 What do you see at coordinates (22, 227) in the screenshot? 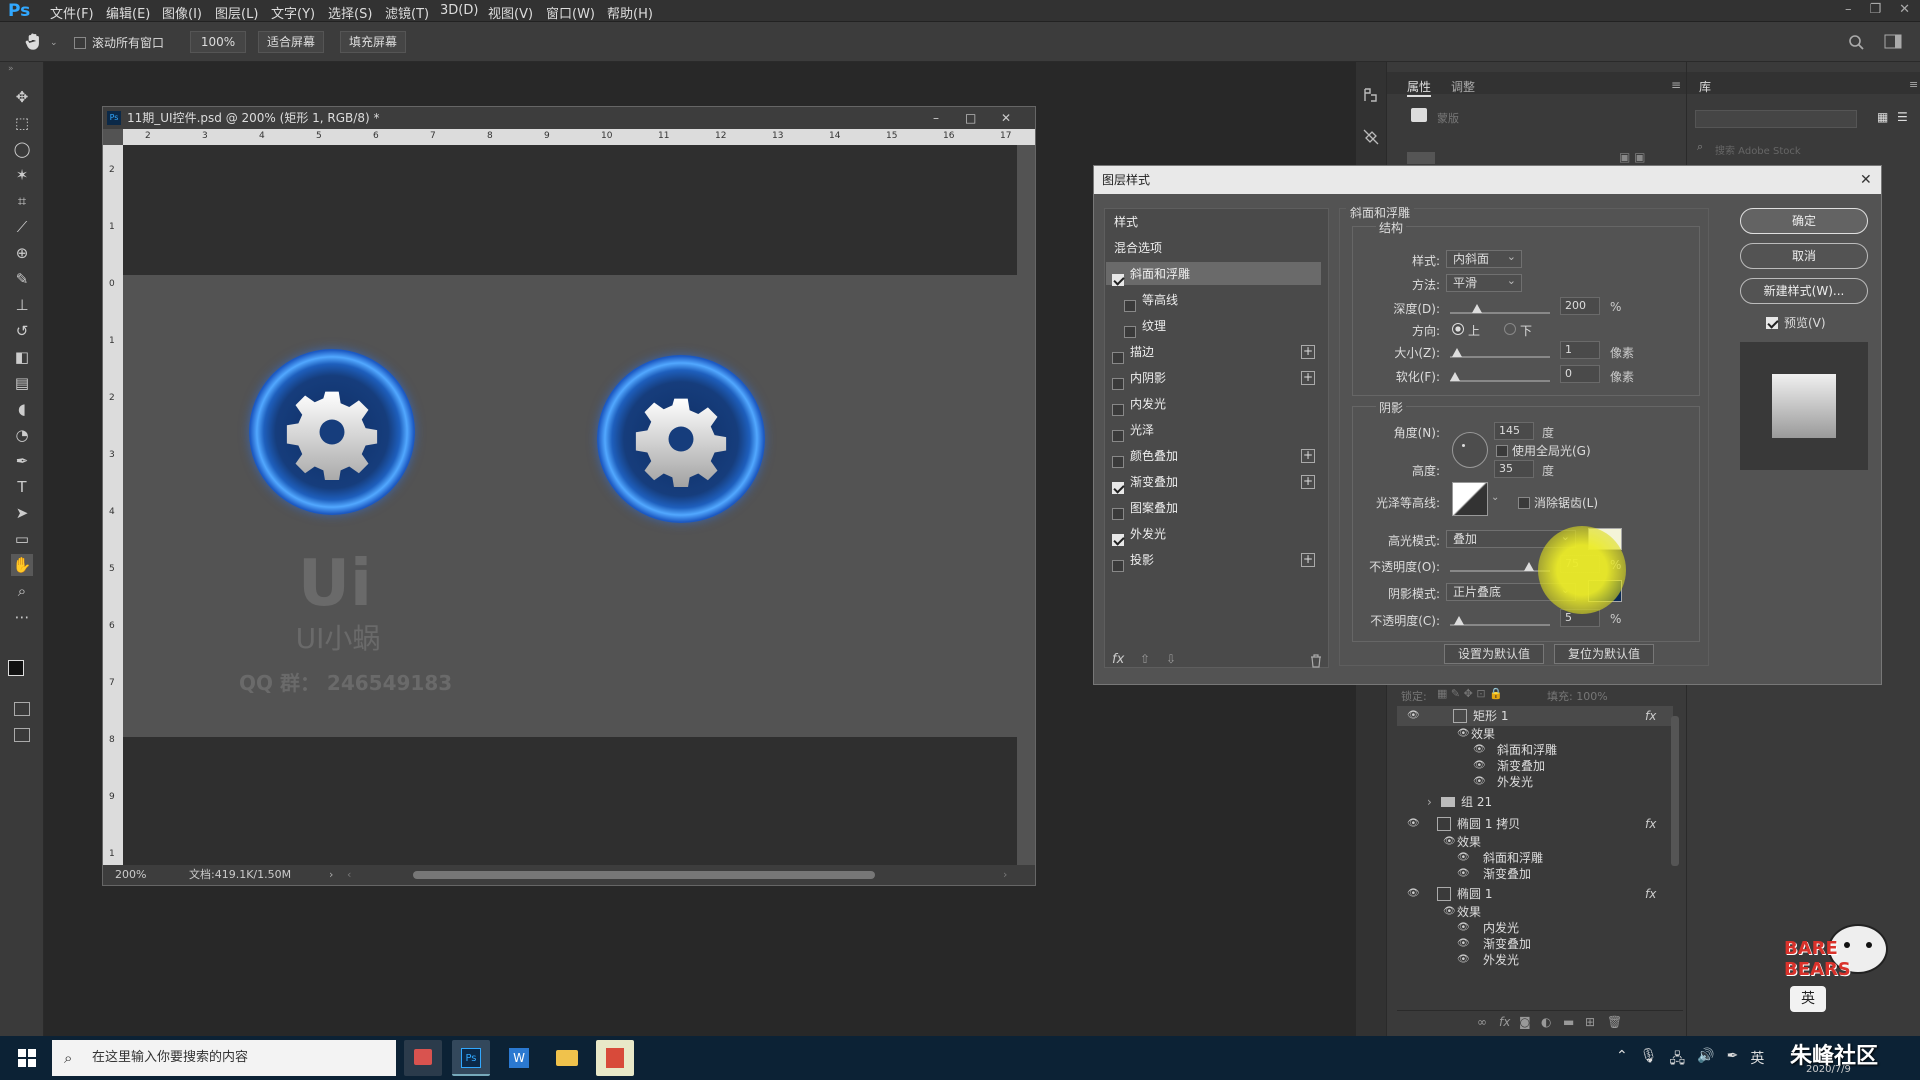
I see `eyedropper-tool-icon: ⟋` at bounding box center [22, 227].